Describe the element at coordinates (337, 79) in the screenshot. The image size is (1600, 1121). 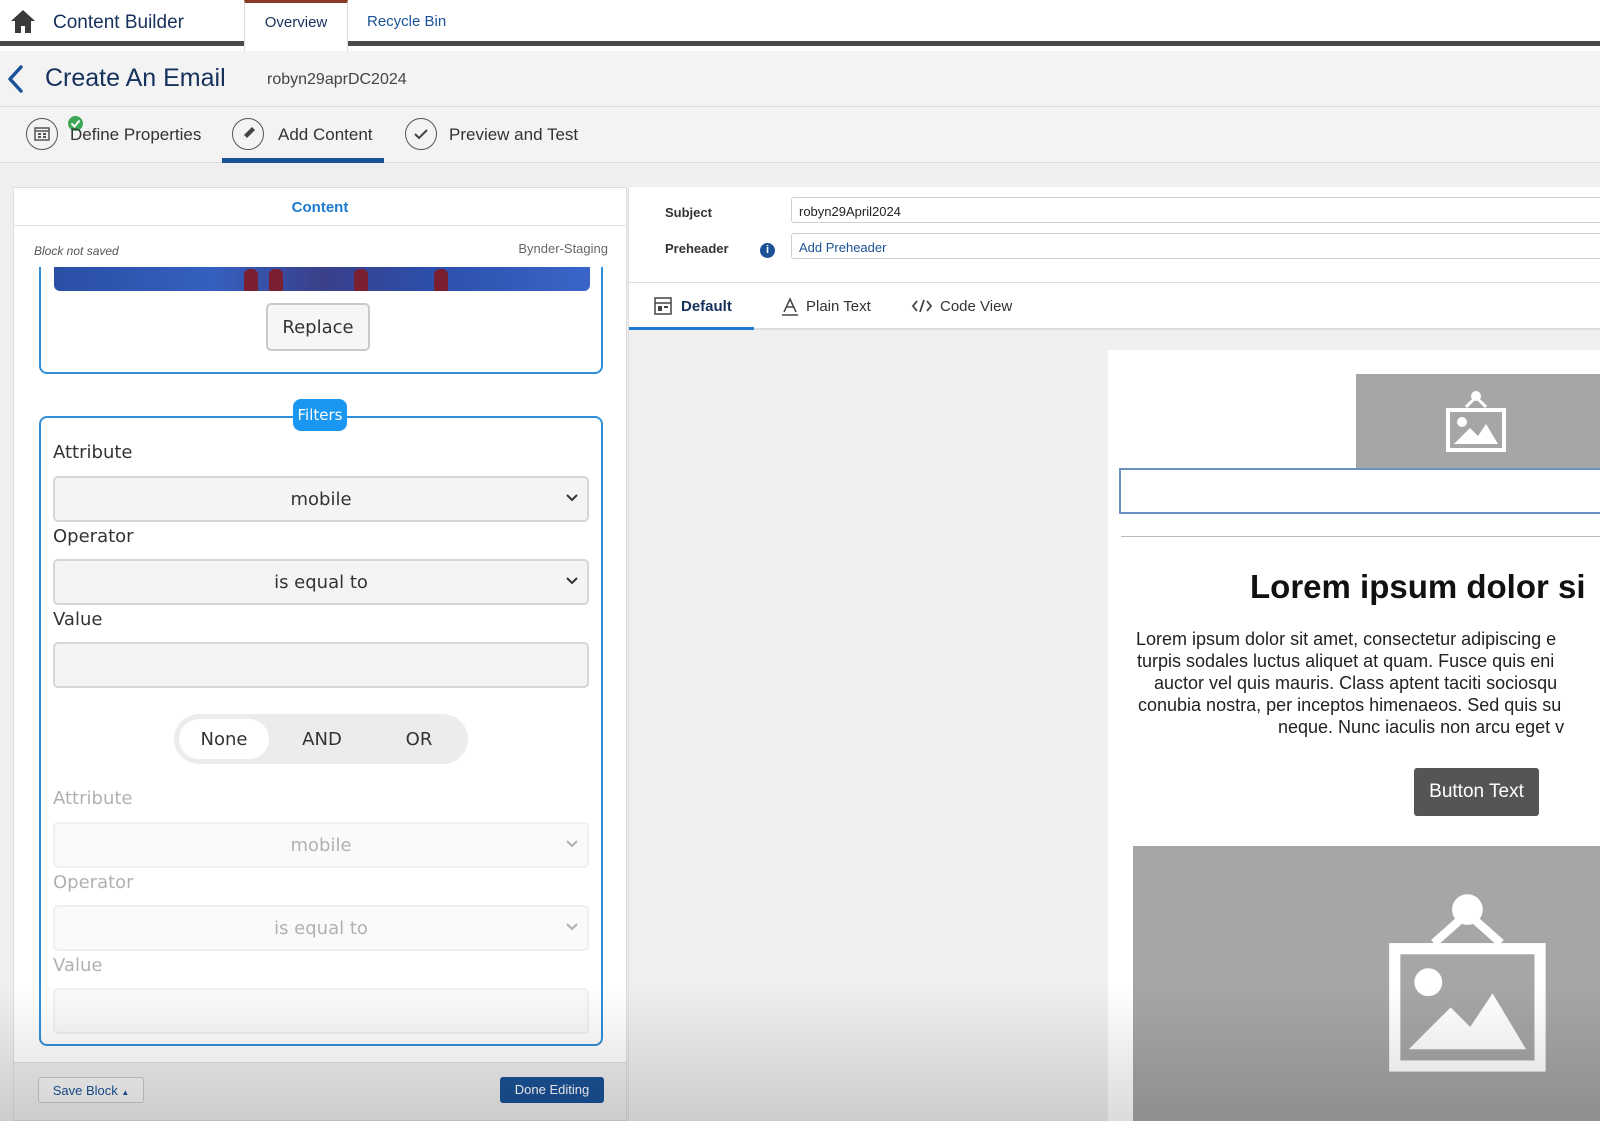
I see `email-name: robyn29aprDC2024` at that location.